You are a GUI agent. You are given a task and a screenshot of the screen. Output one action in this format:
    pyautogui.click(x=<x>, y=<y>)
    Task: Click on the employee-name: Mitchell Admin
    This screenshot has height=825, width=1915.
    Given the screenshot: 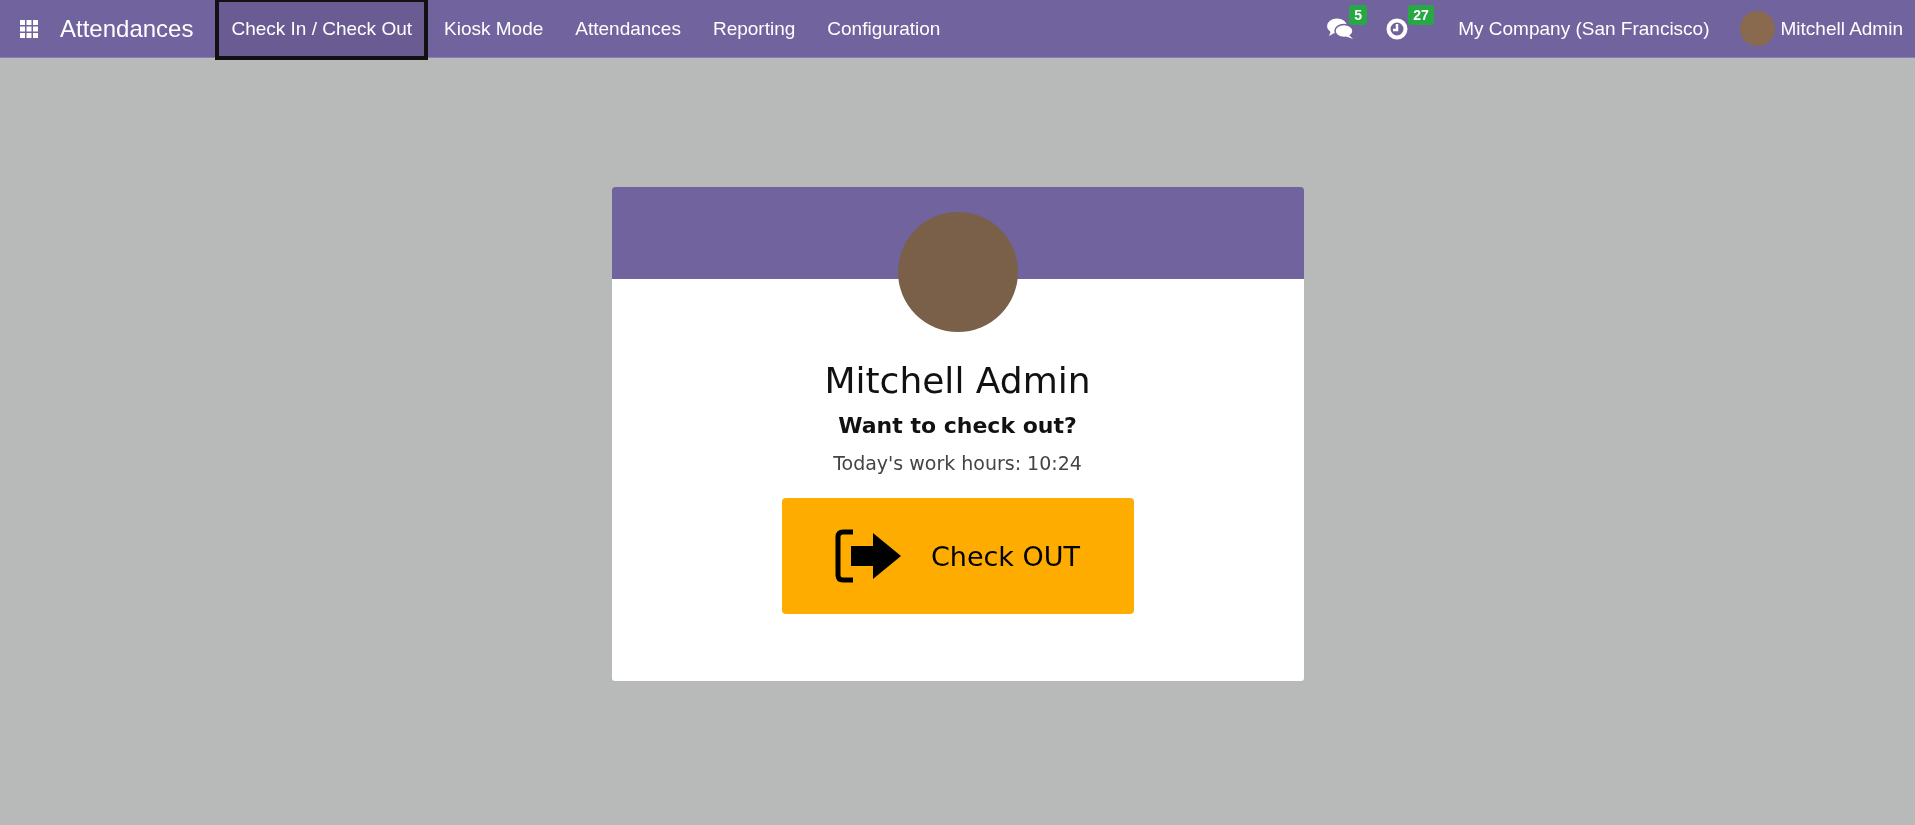 What is the action you would take?
    pyautogui.click(x=957, y=380)
    